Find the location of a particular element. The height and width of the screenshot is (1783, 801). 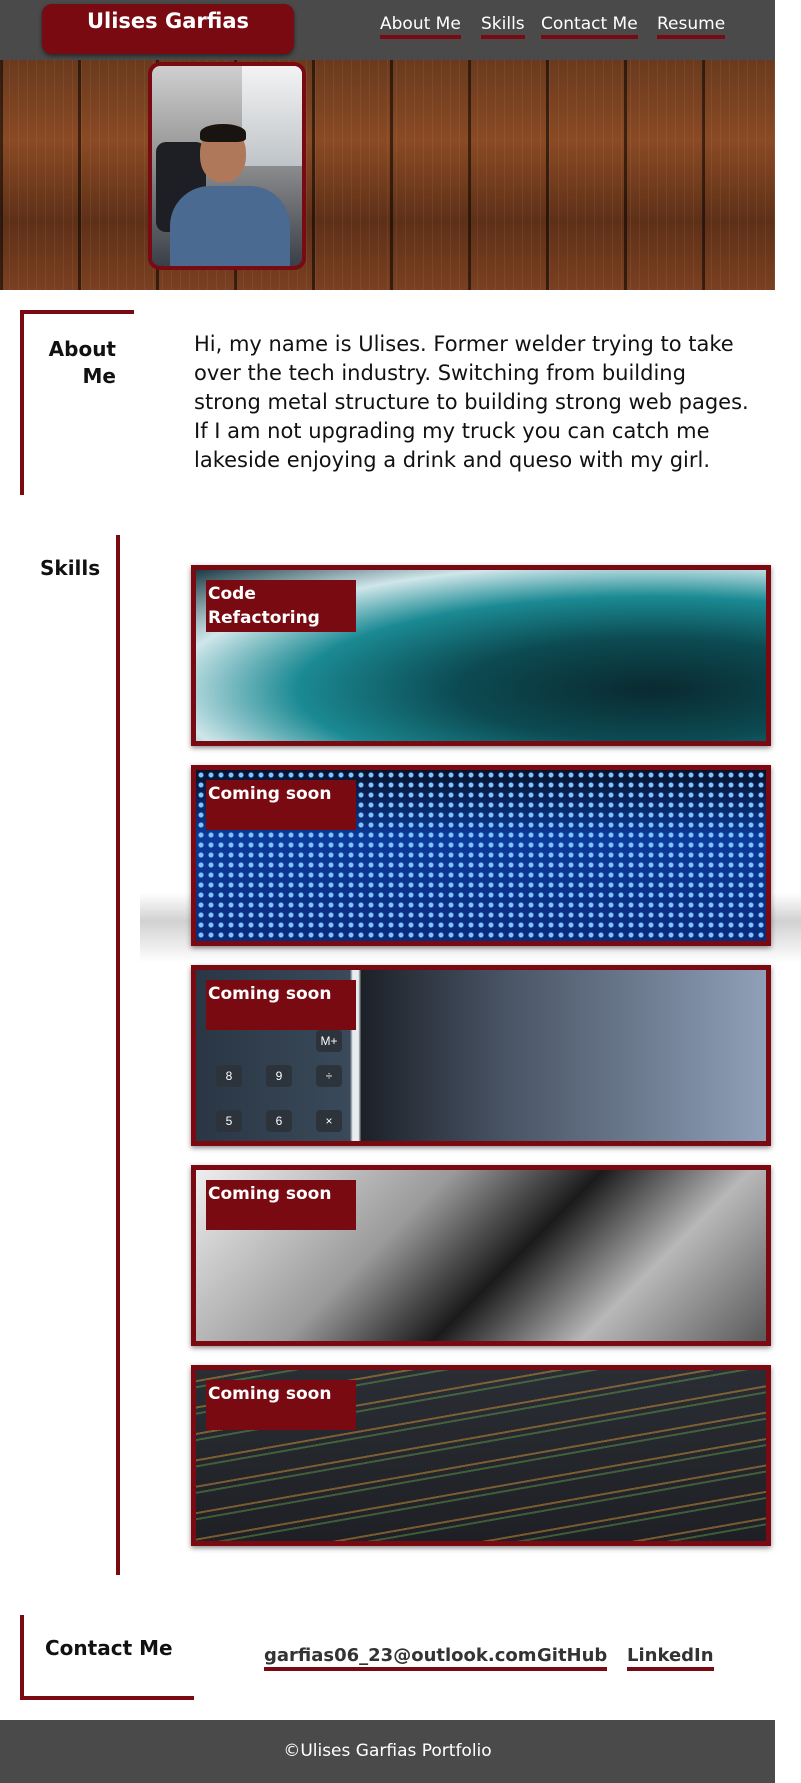

site-footer: ©Ulises Garfias Portfolio is located at coordinates (387, 1751).